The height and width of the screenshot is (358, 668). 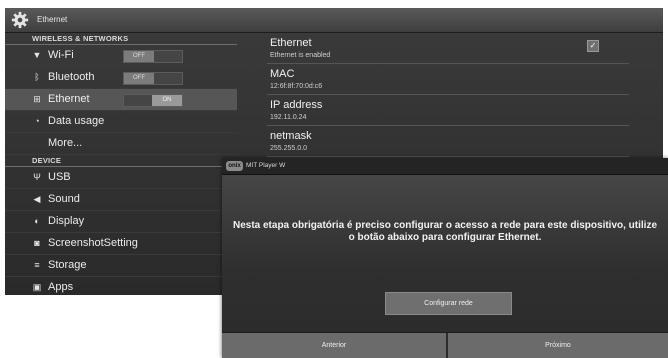 What do you see at coordinates (37, 177) in the screenshot?
I see `usb-icon: Ψ` at bounding box center [37, 177].